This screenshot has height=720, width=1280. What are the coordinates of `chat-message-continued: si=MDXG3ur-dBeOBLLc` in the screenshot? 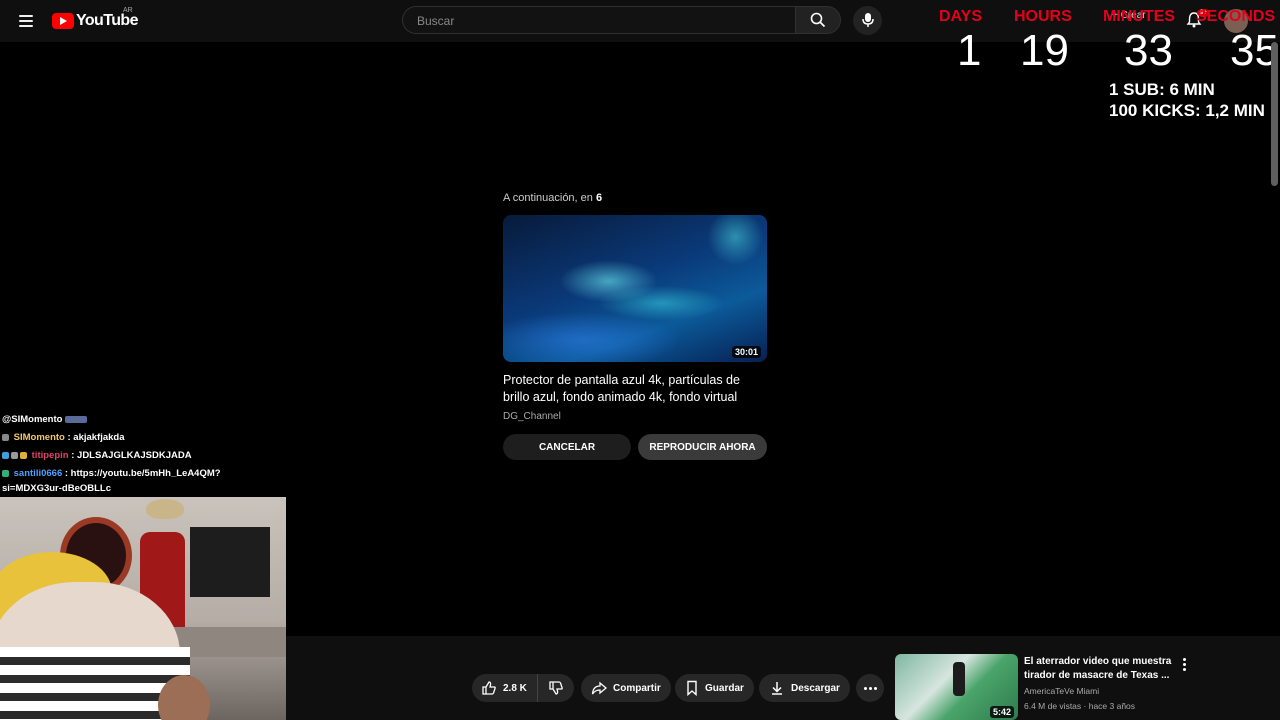 It's located at (56, 488).